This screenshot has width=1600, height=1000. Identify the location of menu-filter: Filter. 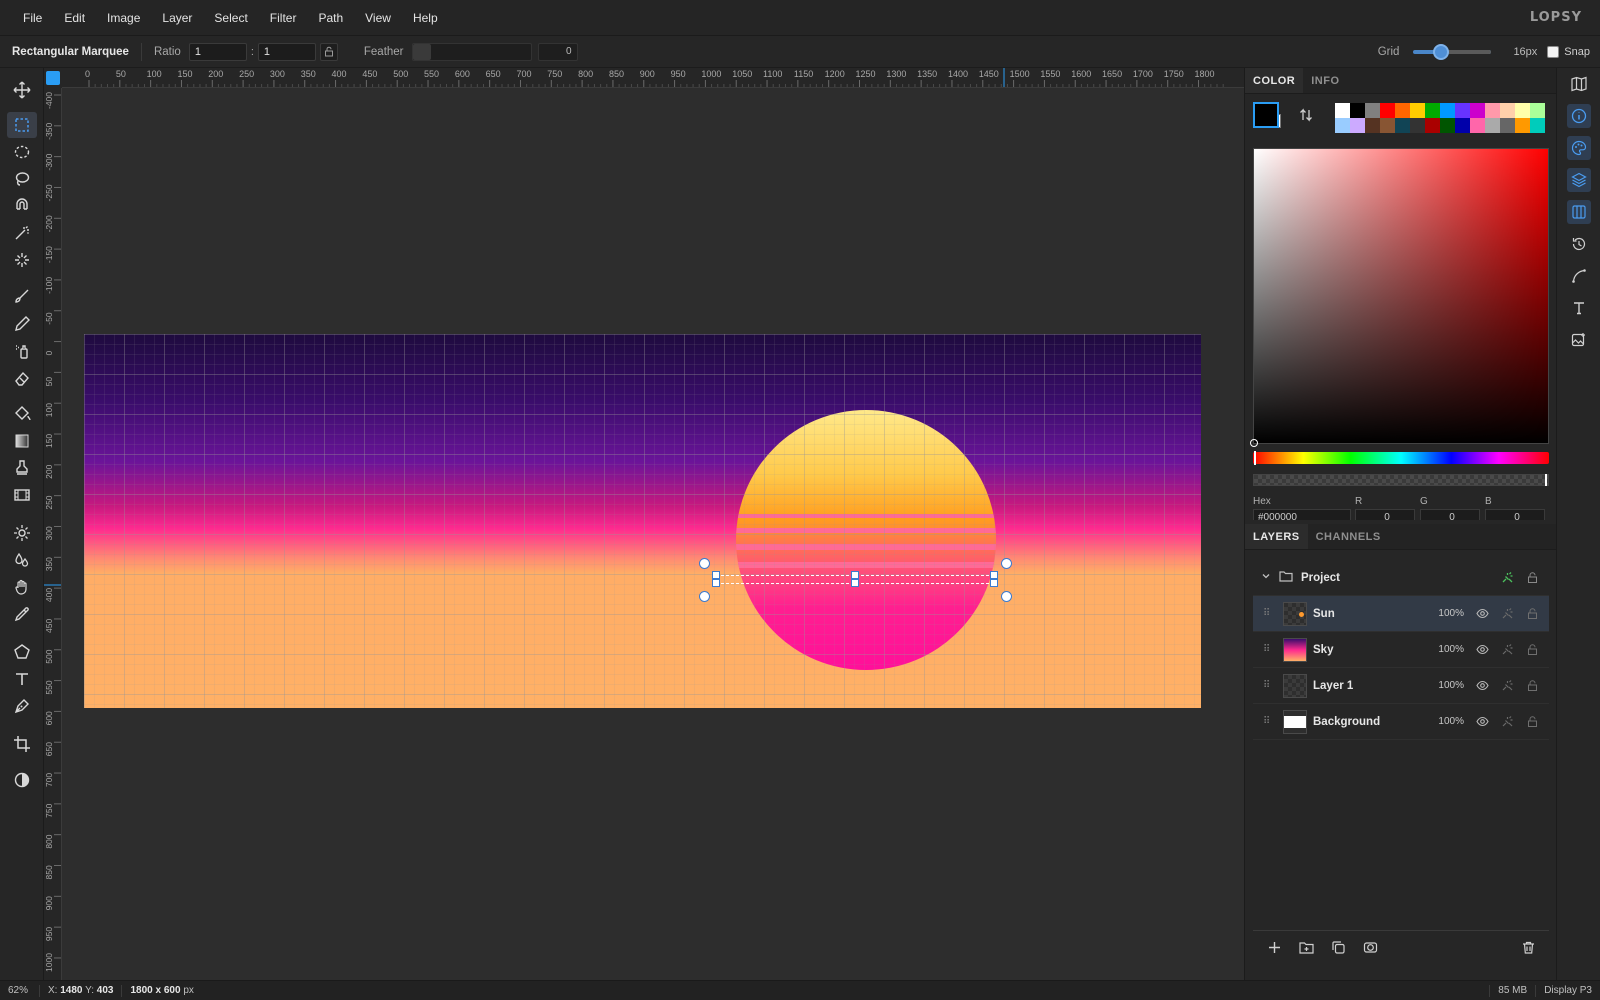
(283, 18).